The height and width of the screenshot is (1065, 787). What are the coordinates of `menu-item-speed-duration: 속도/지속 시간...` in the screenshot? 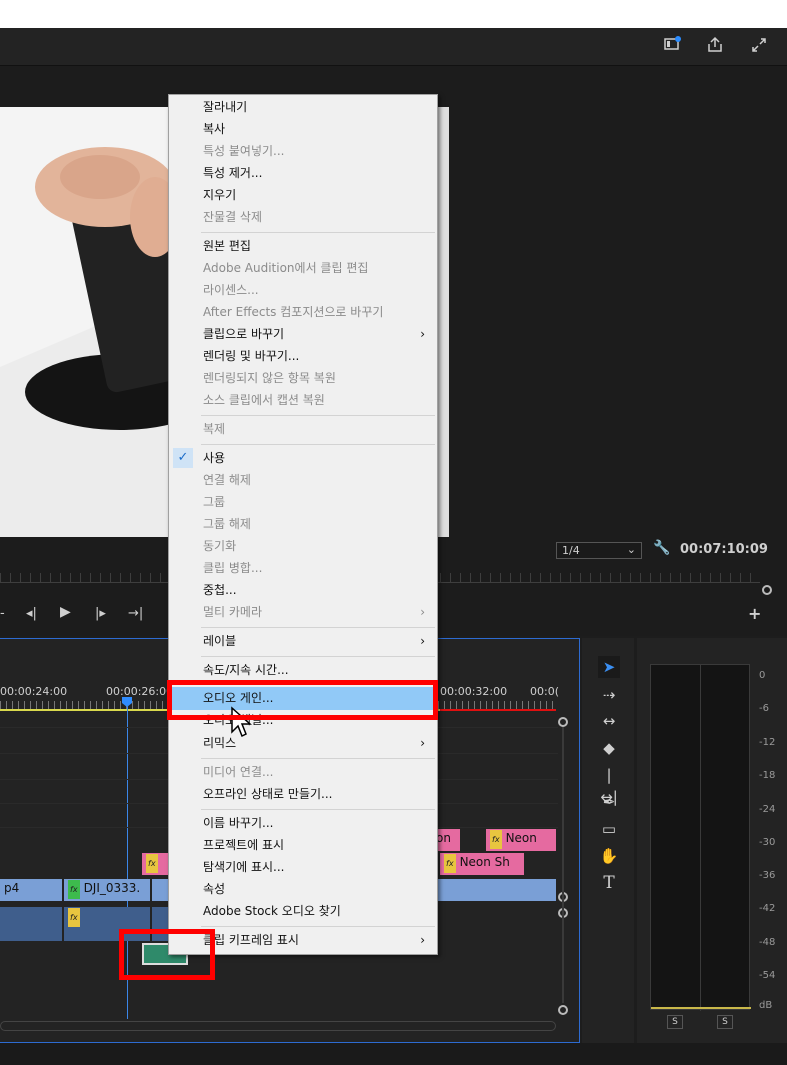 It's located at (316, 670).